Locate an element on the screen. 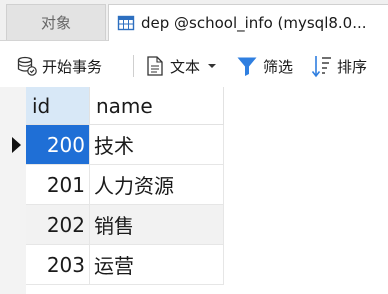 This screenshot has width=388, height=294. cell-id-value: 201 is located at coordinates (65, 184).